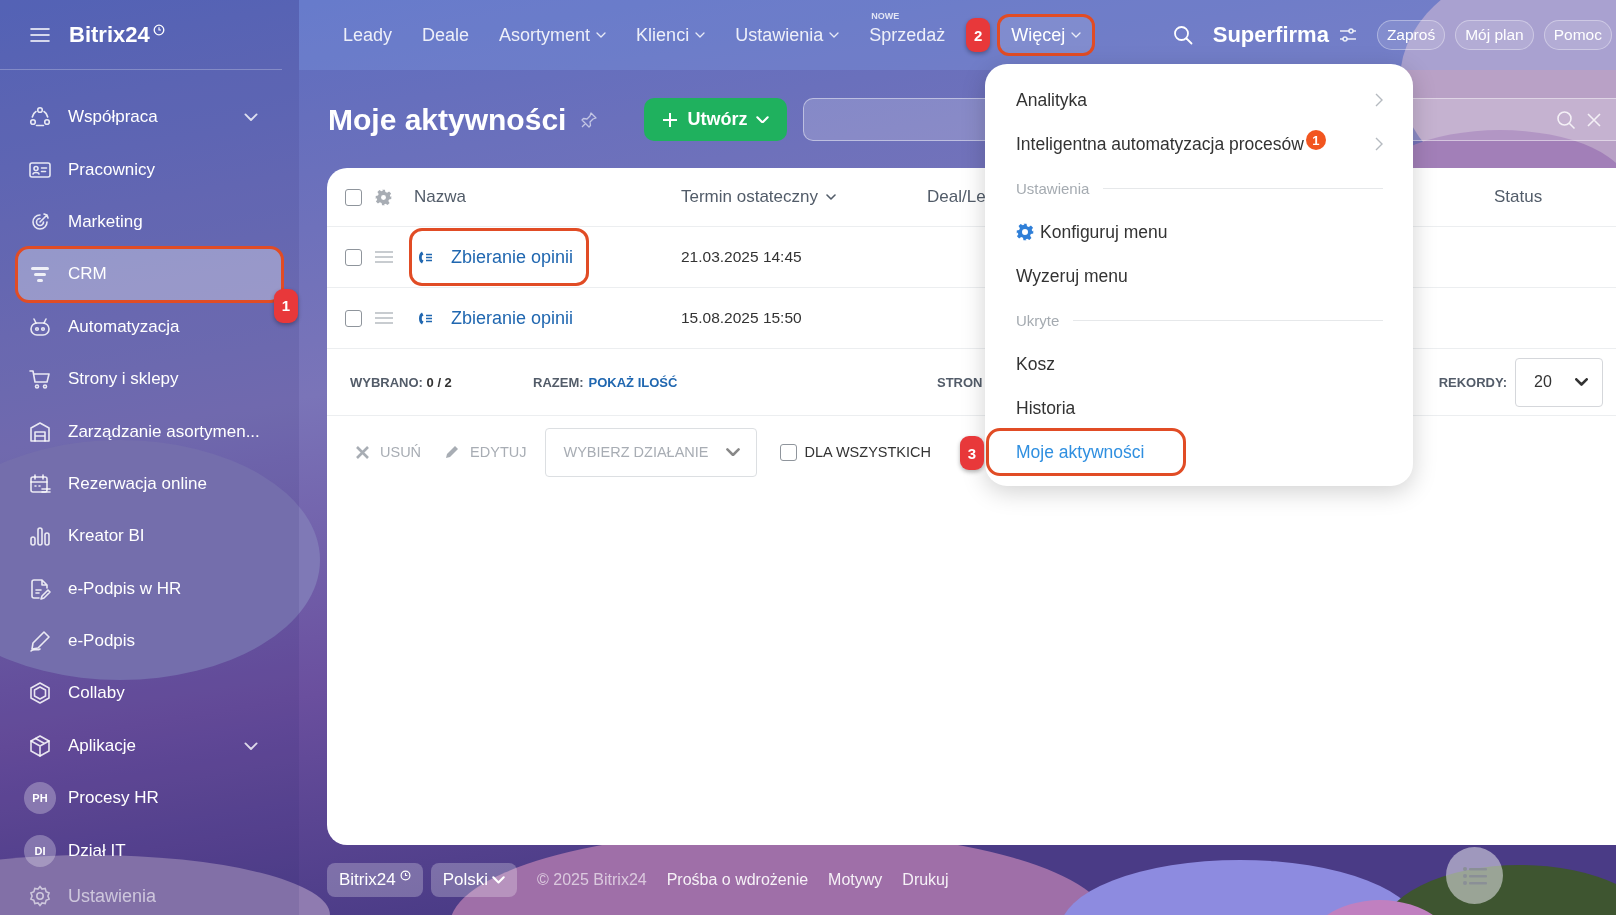 This screenshot has height=915, width=1616. What do you see at coordinates (447, 119) in the screenshot?
I see `page-title: Moje aktywności` at bounding box center [447, 119].